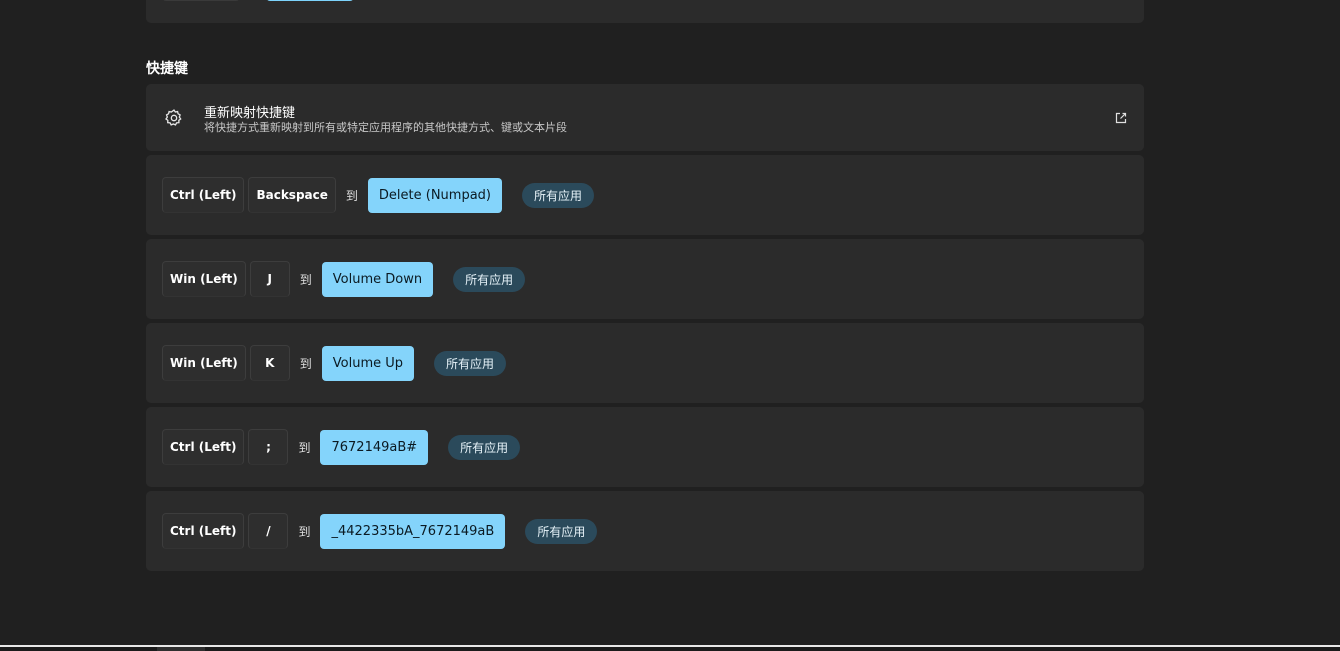  I want to click on target-action: Delete (Numpad), so click(434, 195).